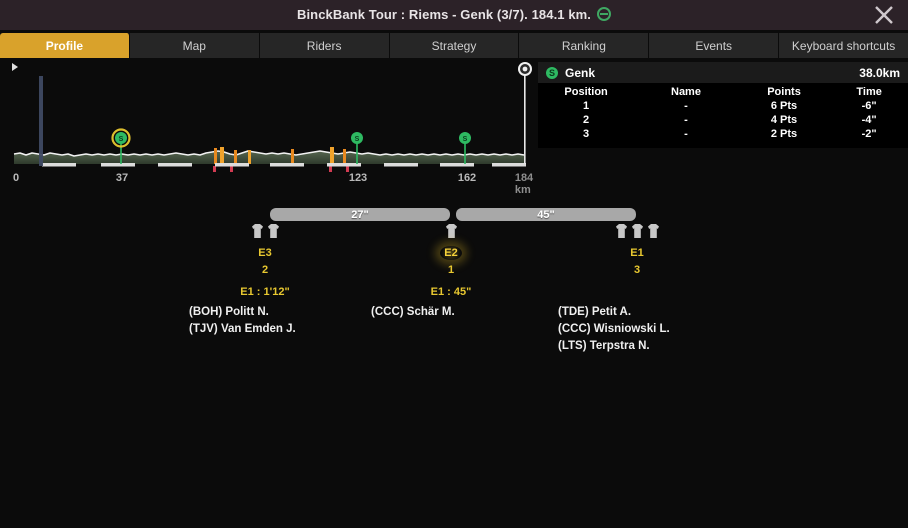  I want to click on group-e3-code: E3, so click(265, 253).